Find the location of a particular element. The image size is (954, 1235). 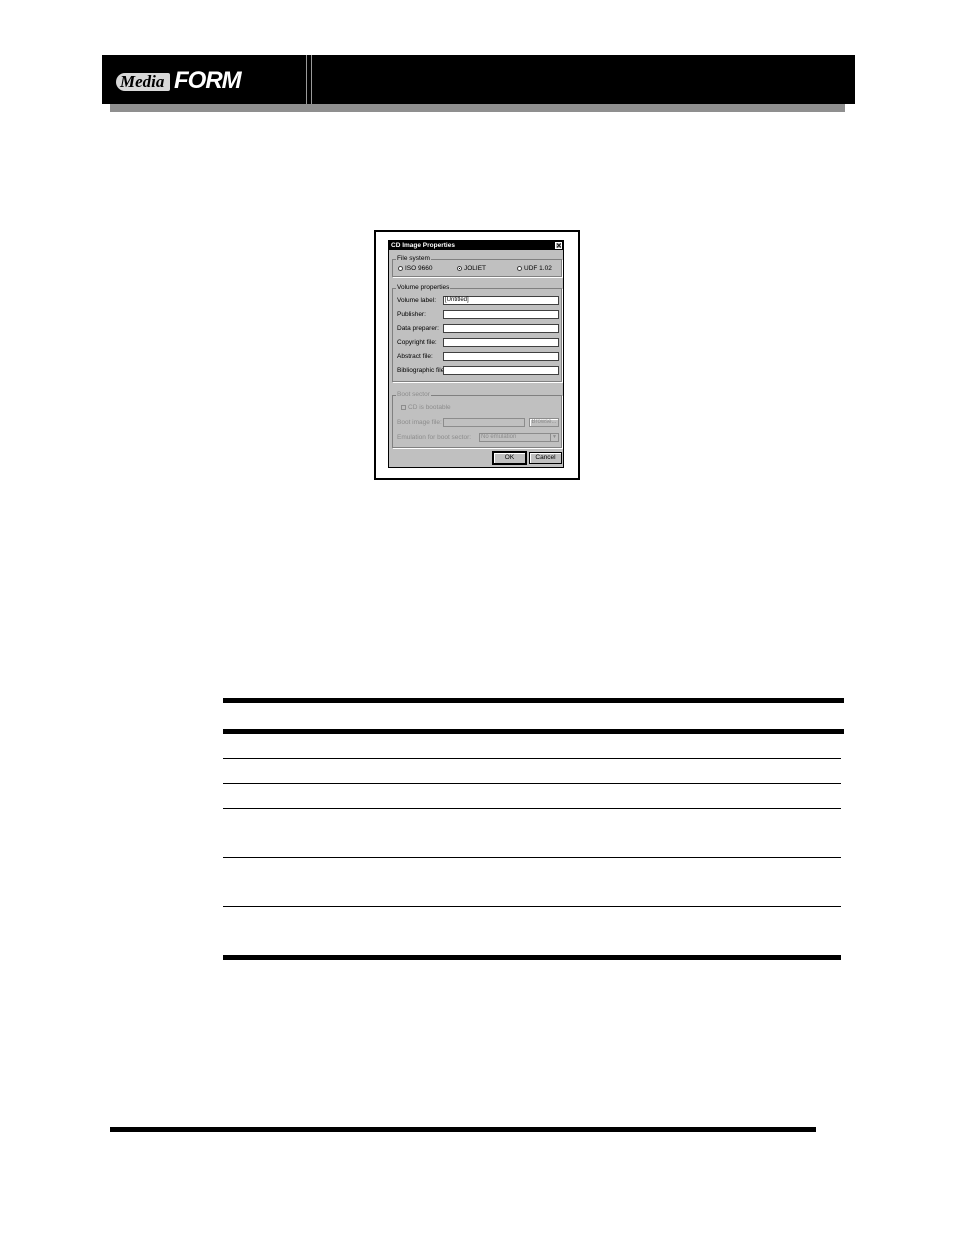

cancel-button: Cancel is located at coordinates (545, 458).